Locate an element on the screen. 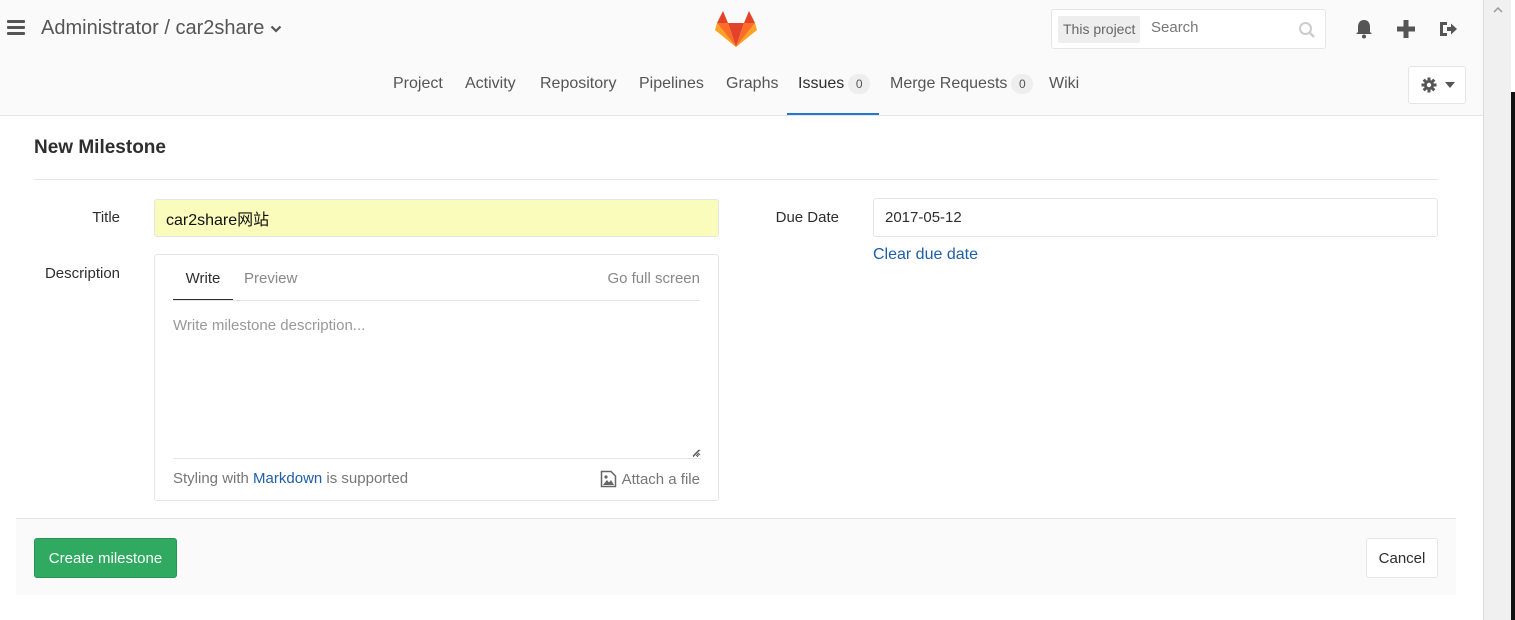 This screenshot has width=1515, height=620. nav-pipelines: Pipelines is located at coordinates (671, 88).